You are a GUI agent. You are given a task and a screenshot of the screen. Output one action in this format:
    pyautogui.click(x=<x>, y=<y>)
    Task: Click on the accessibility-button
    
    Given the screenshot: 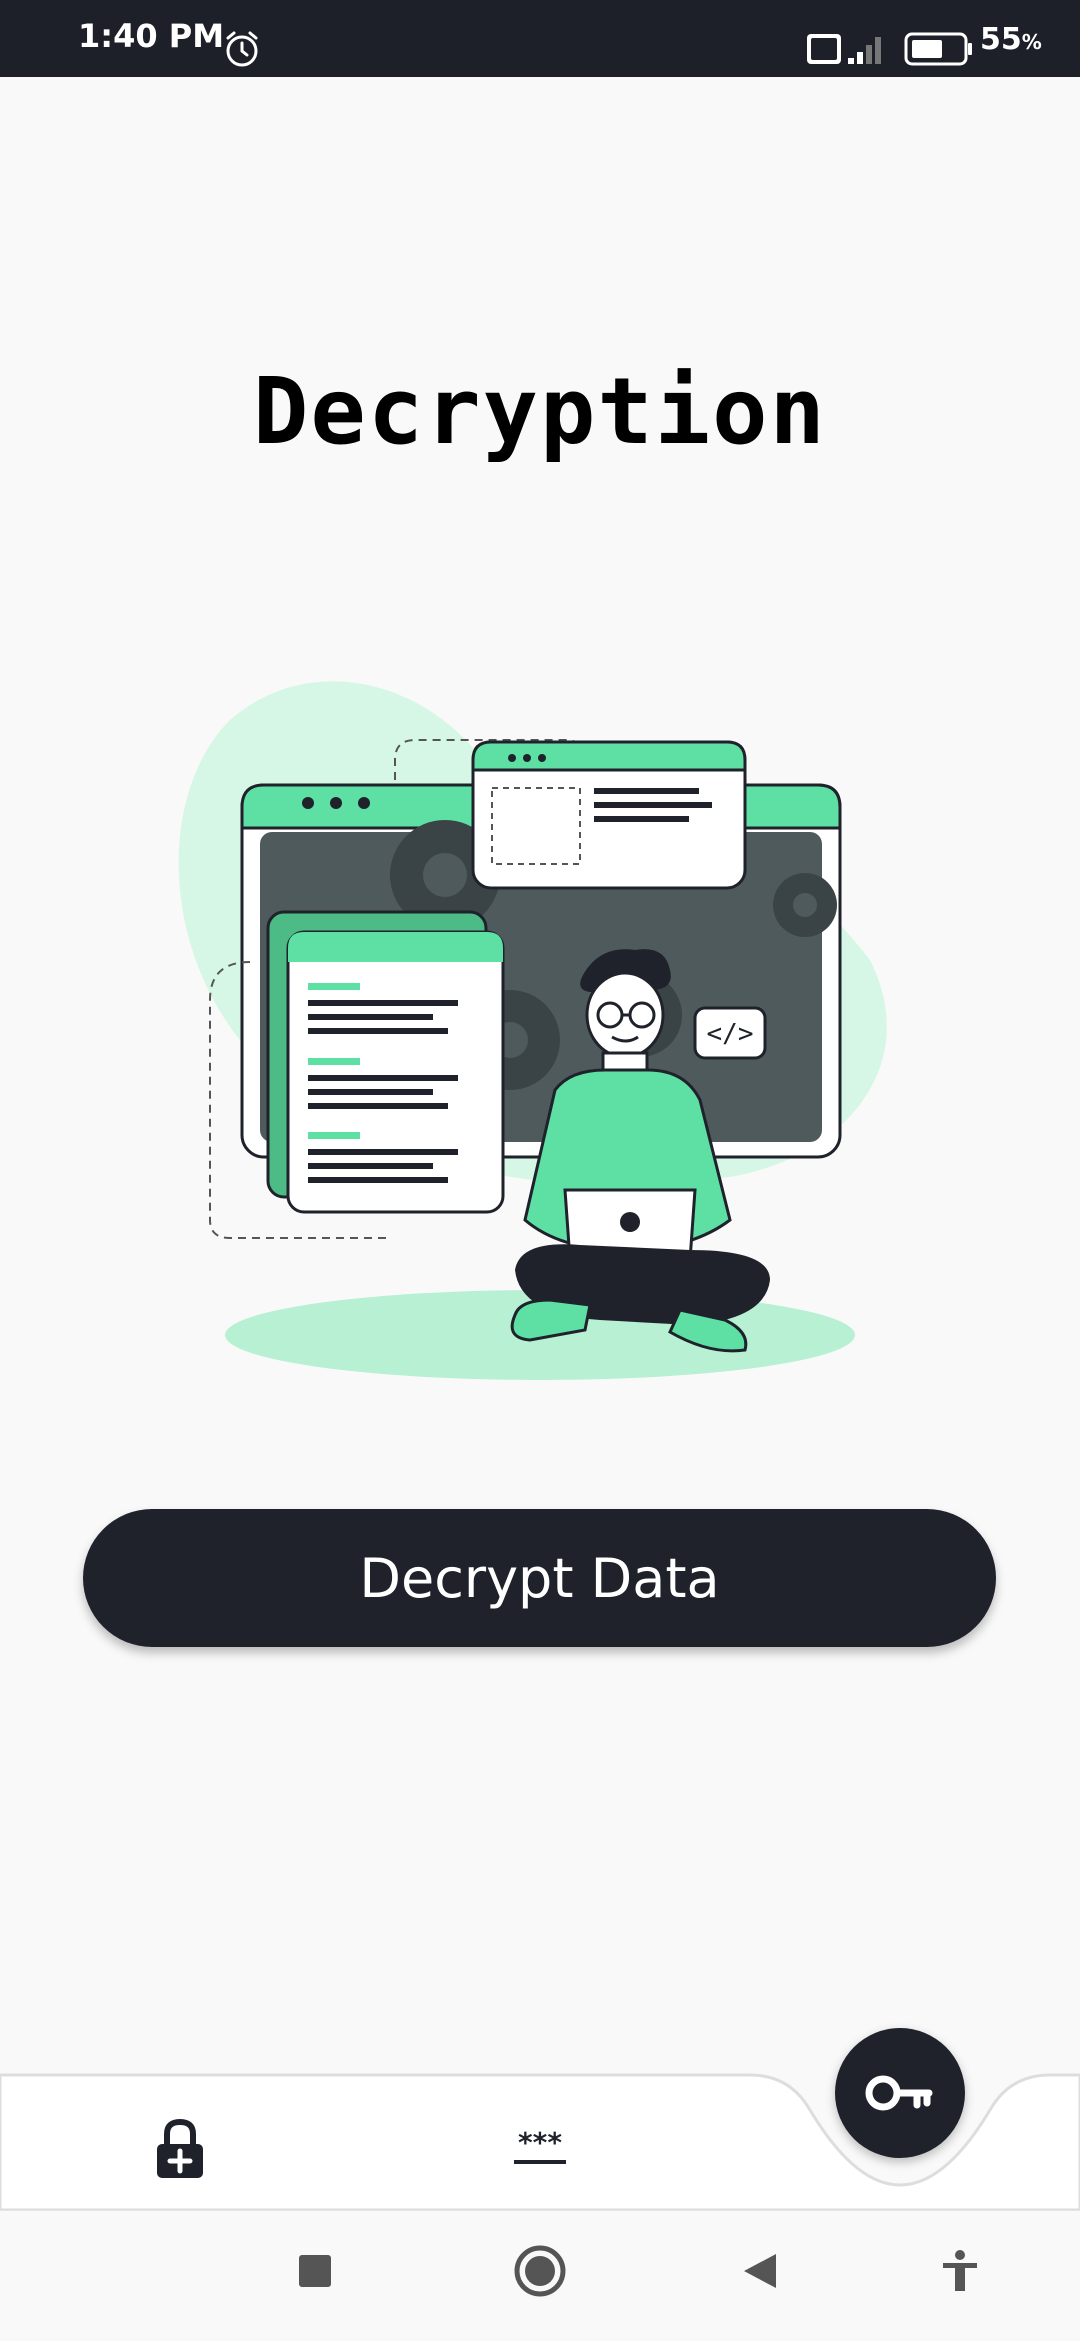 What is the action you would take?
    pyautogui.click(x=960, y=2271)
    